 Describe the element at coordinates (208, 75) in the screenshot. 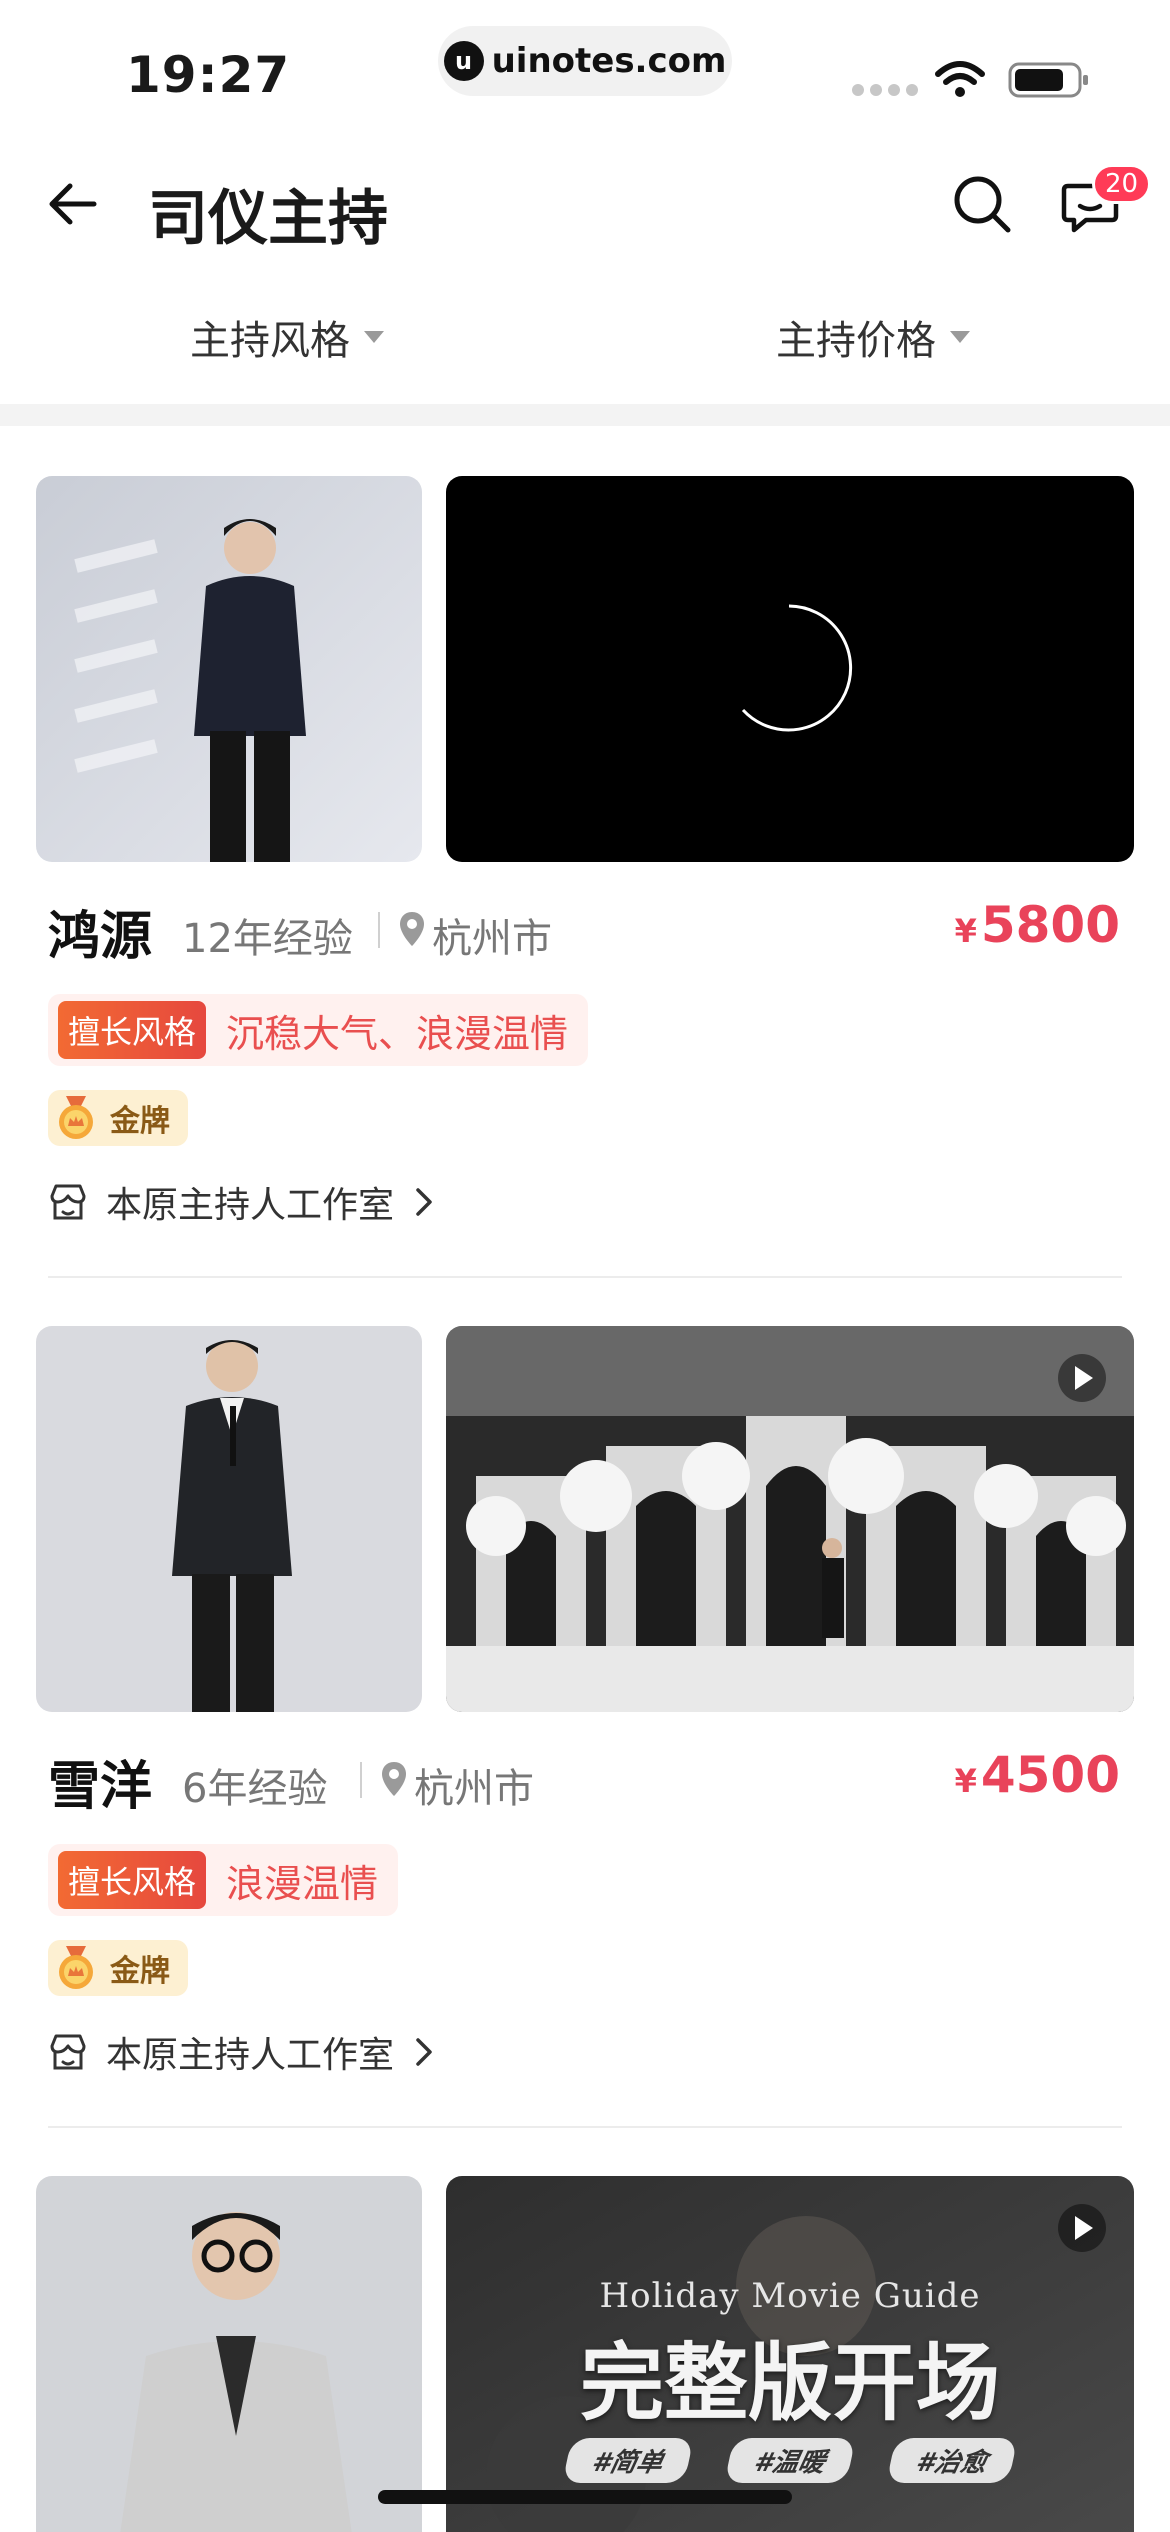

I see `status-time: 19:27` at that location.